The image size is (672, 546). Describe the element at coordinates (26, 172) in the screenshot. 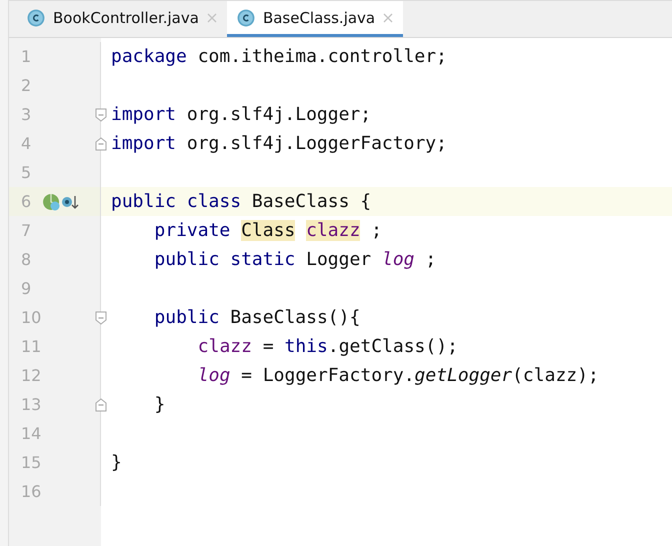

I see `line-number: 5` at that location.